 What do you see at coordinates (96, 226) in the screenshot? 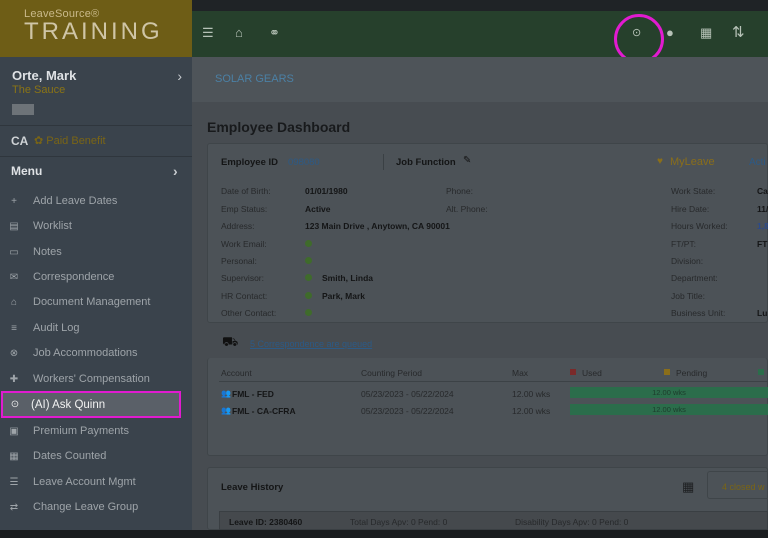
I see `sidebar-item-worklist: ▤ Worklist` at bounding box center [96, 226].